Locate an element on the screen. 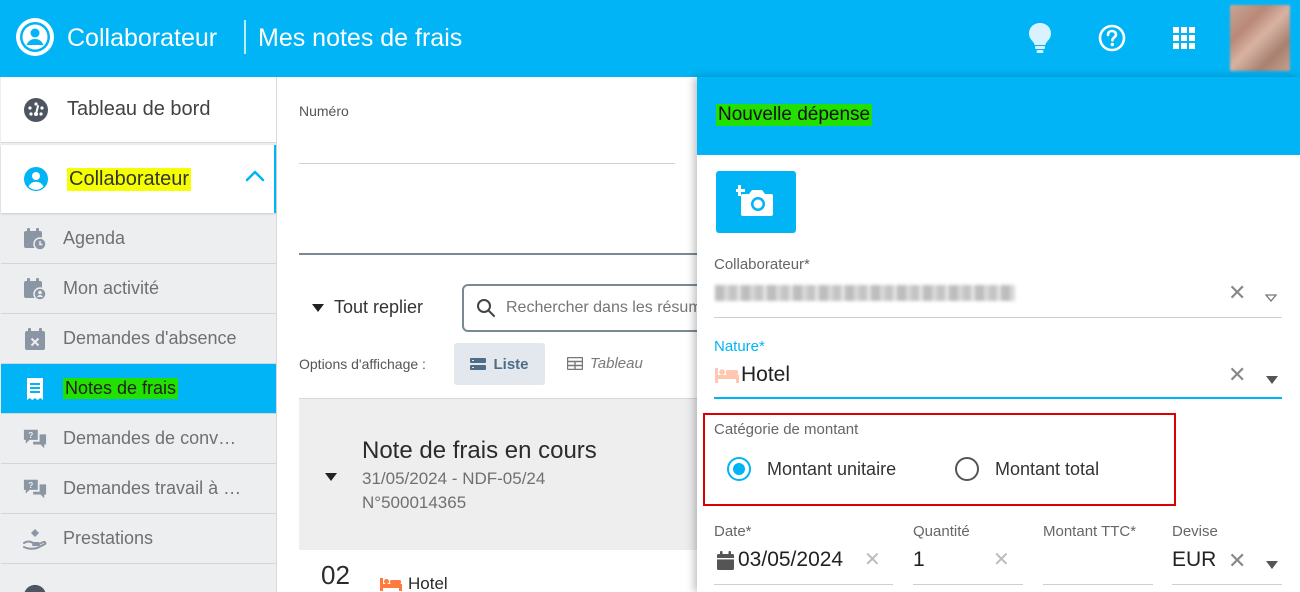 This screenshot has width=1300, height=592. currency-label: Devise is located at coordinates (1195, 531).